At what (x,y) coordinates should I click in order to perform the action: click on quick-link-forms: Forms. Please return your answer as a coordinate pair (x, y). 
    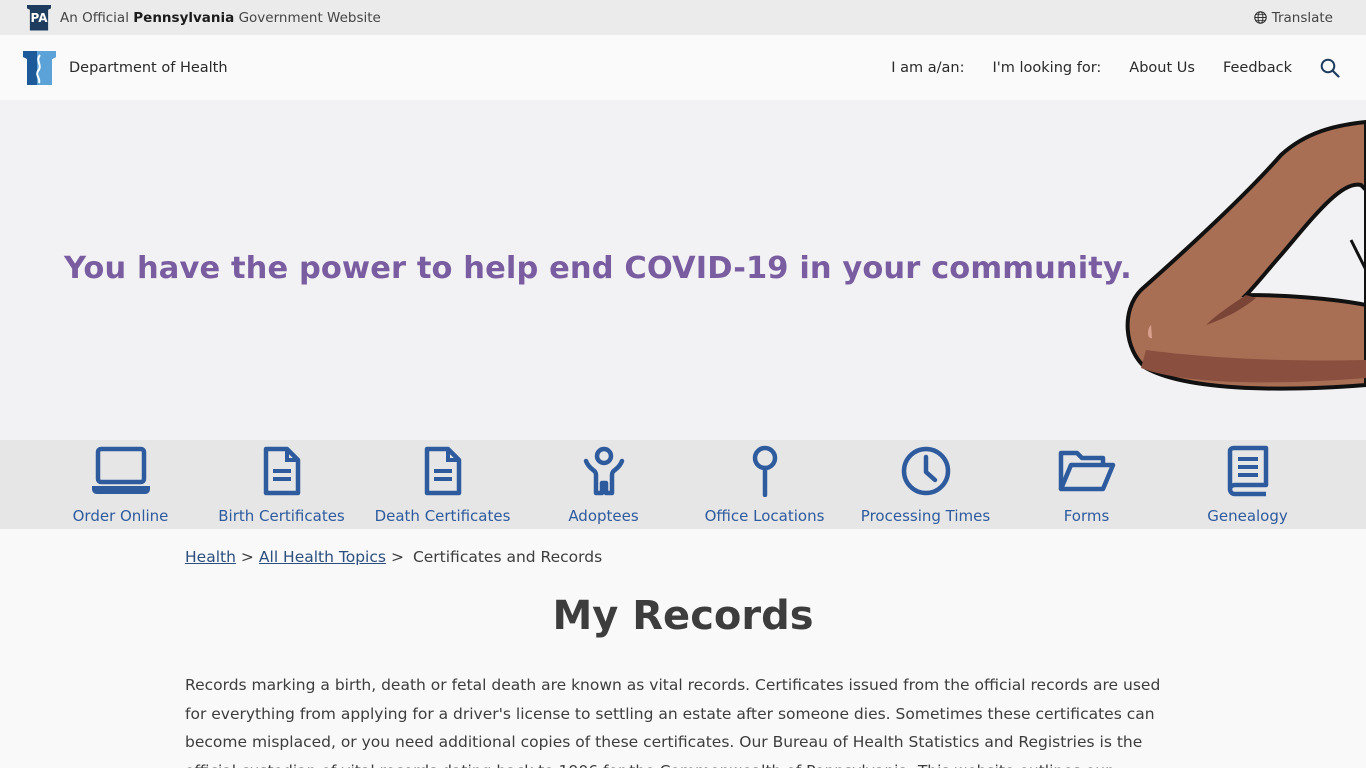
    Looking at the image, I should click on (1086, 484).